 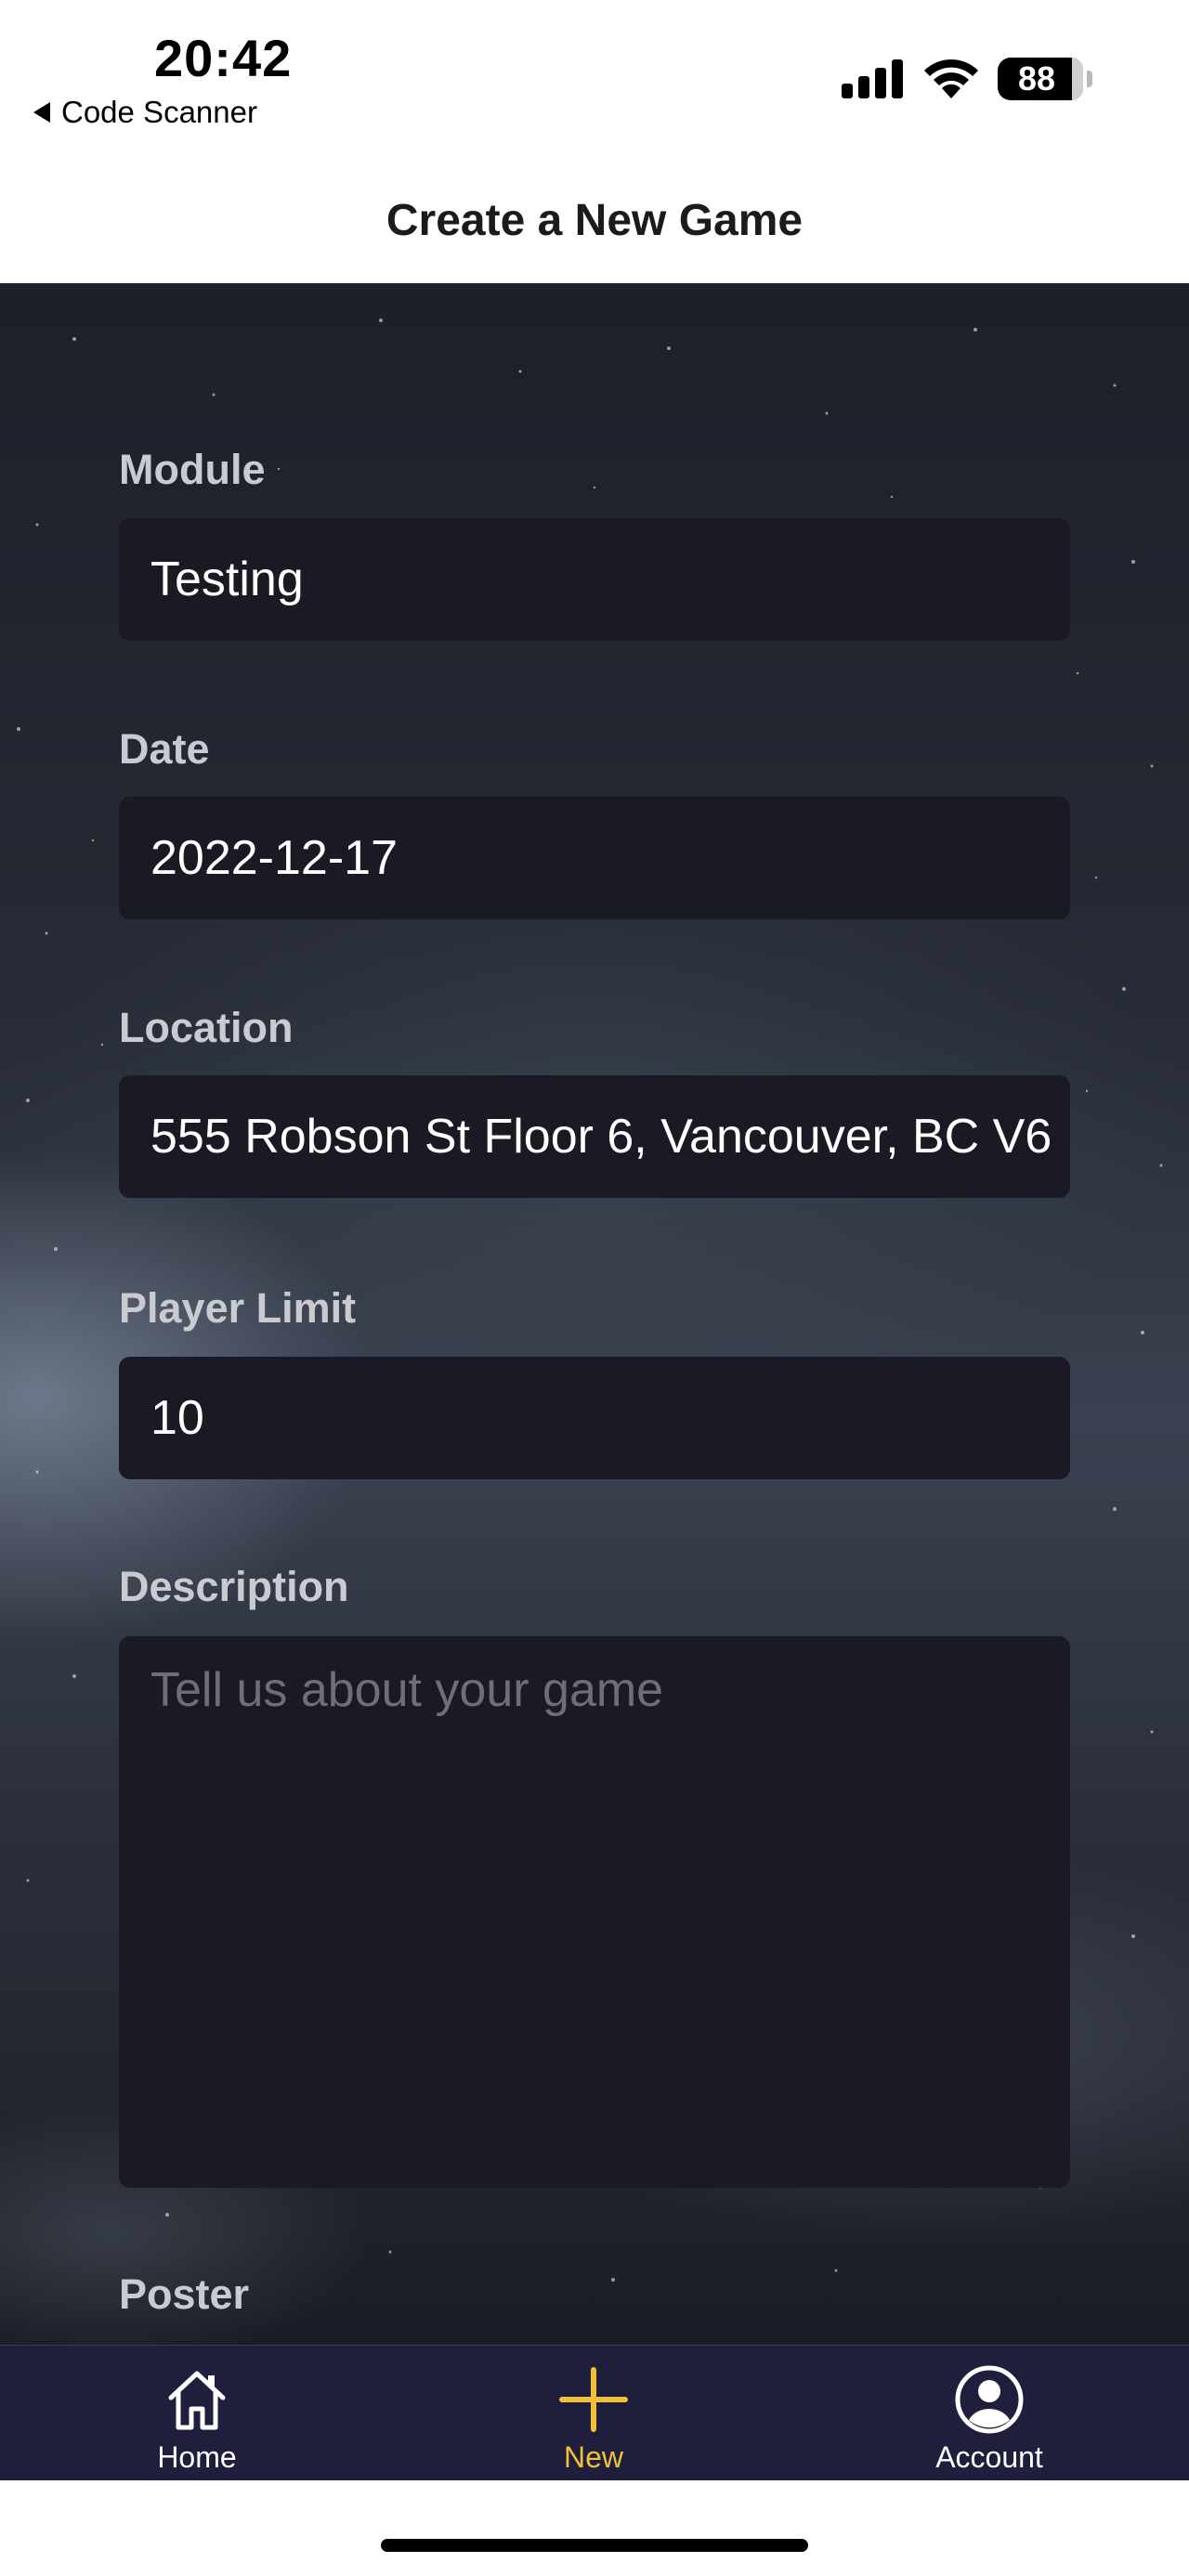 I want to click on home-icon, so click(x=197, y=2400).